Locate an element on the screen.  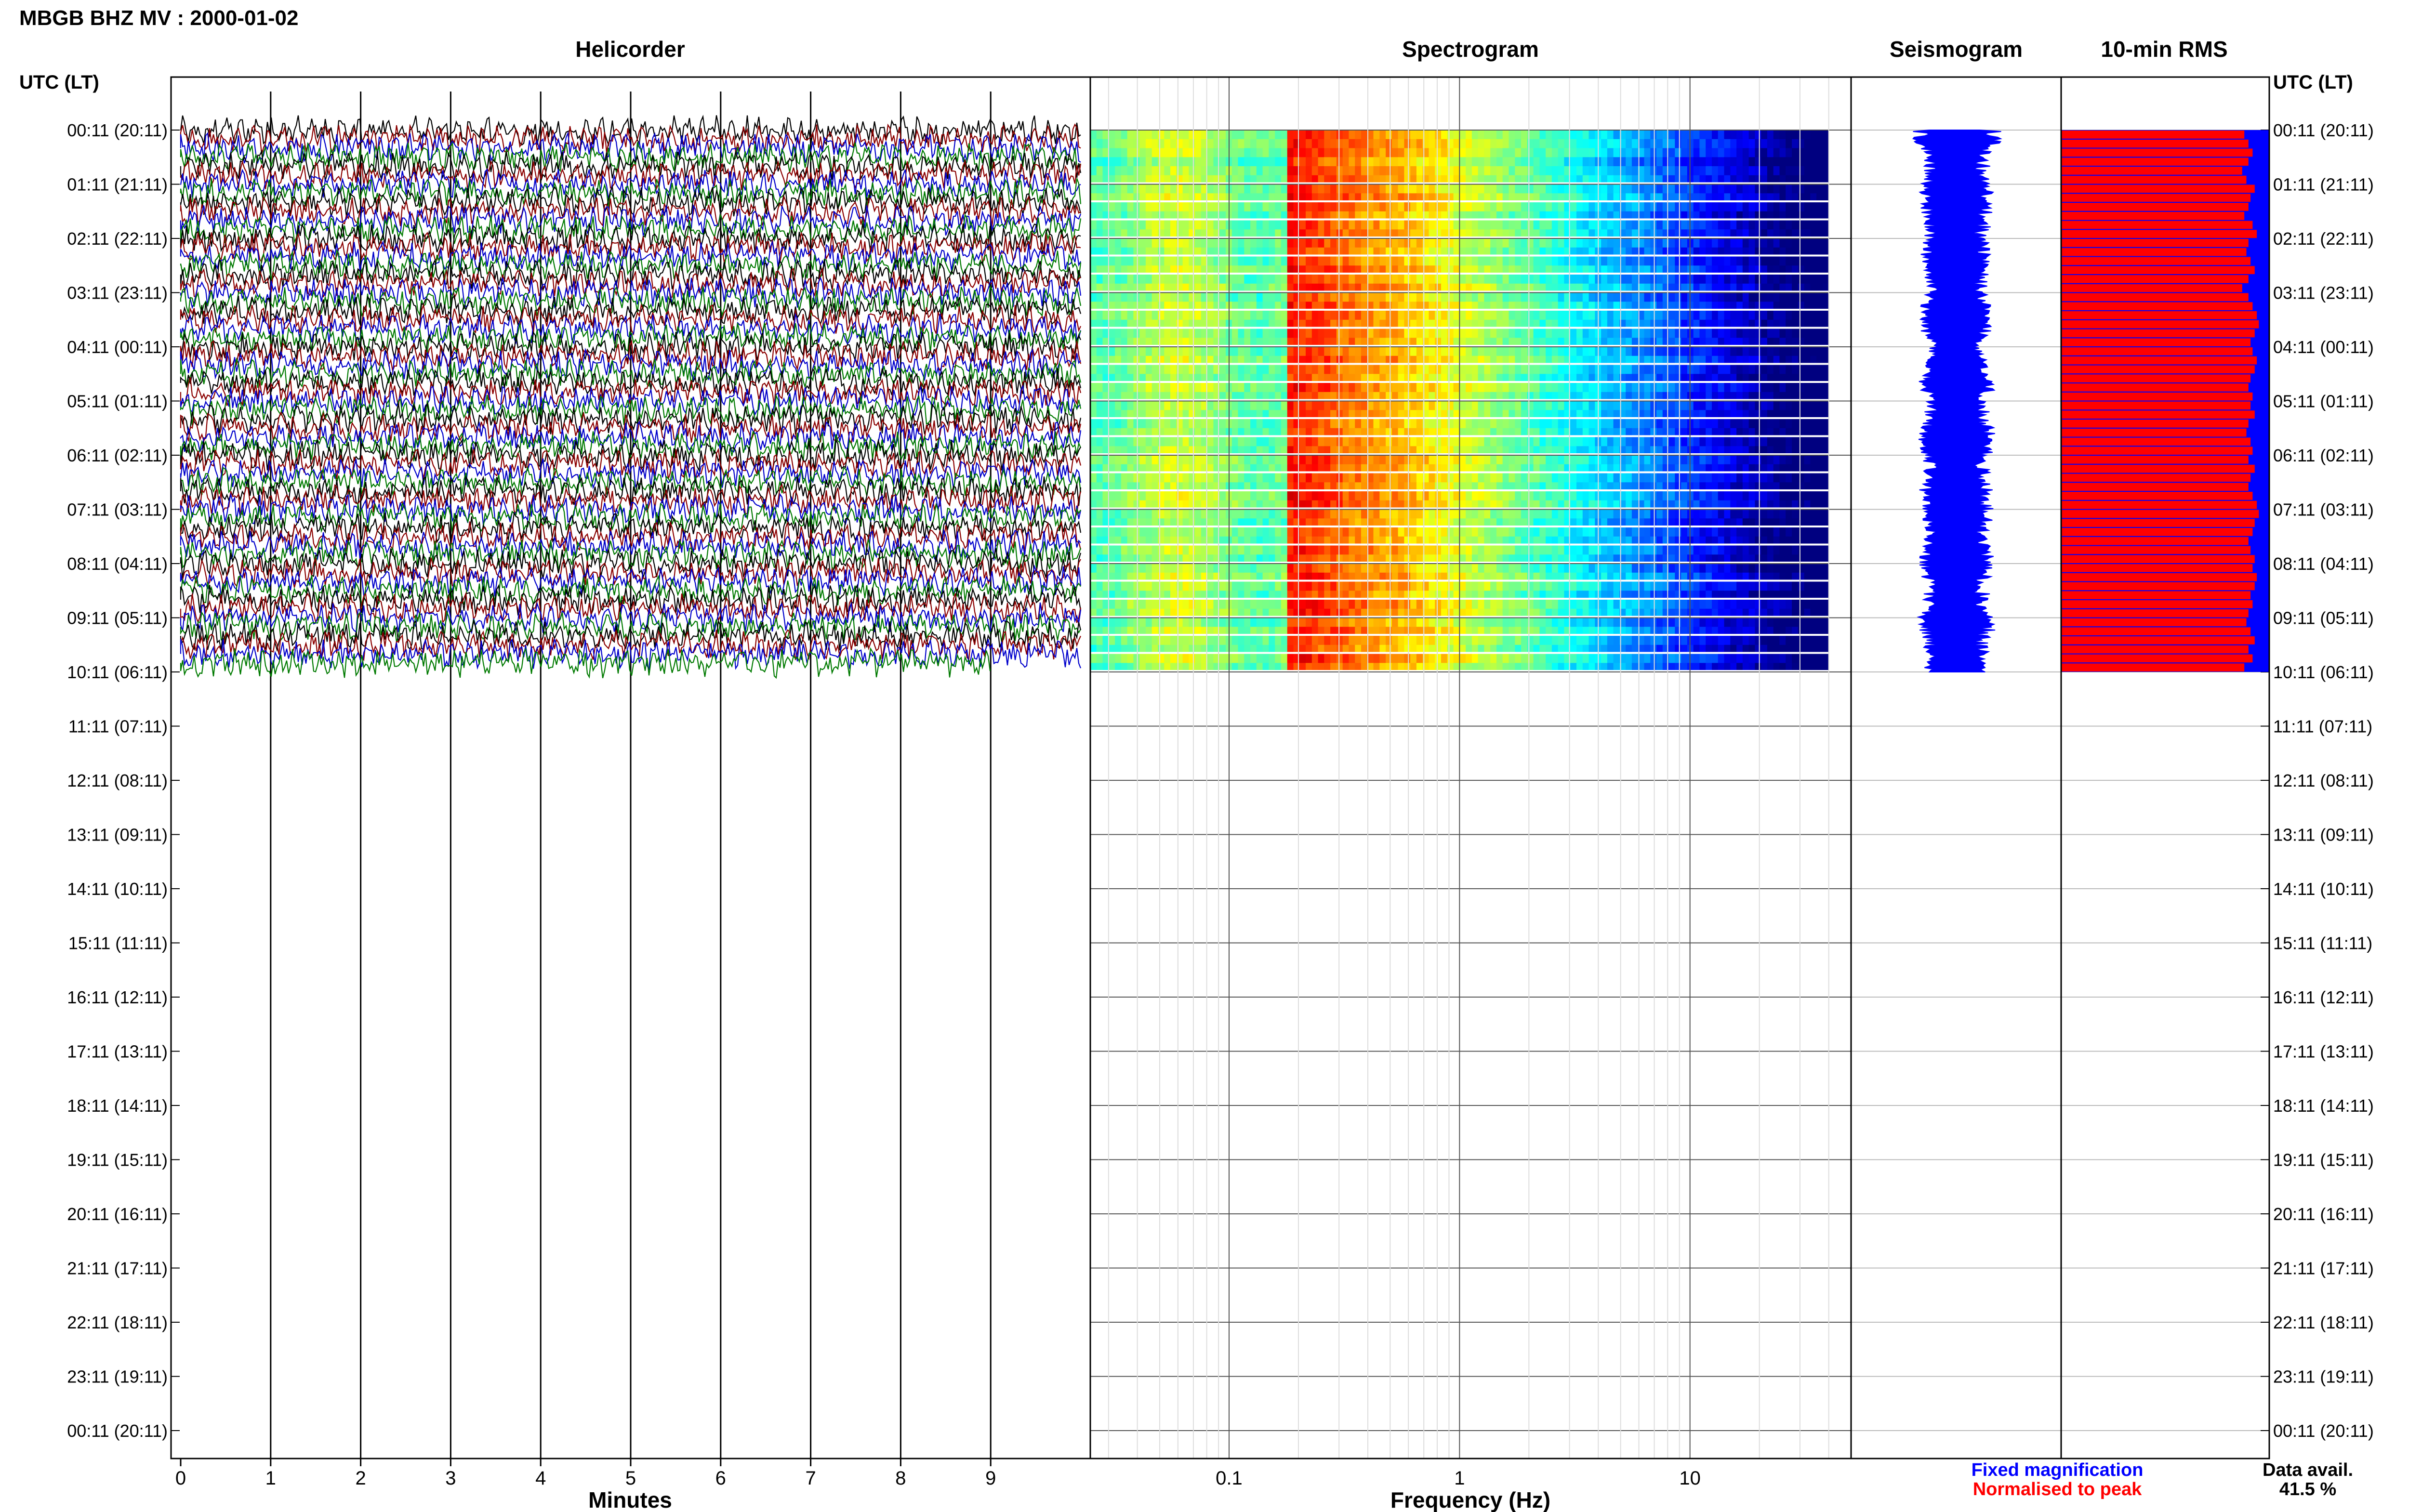
row-label-right: 11:11 (07:11) is located at coordinates (2322, 726).